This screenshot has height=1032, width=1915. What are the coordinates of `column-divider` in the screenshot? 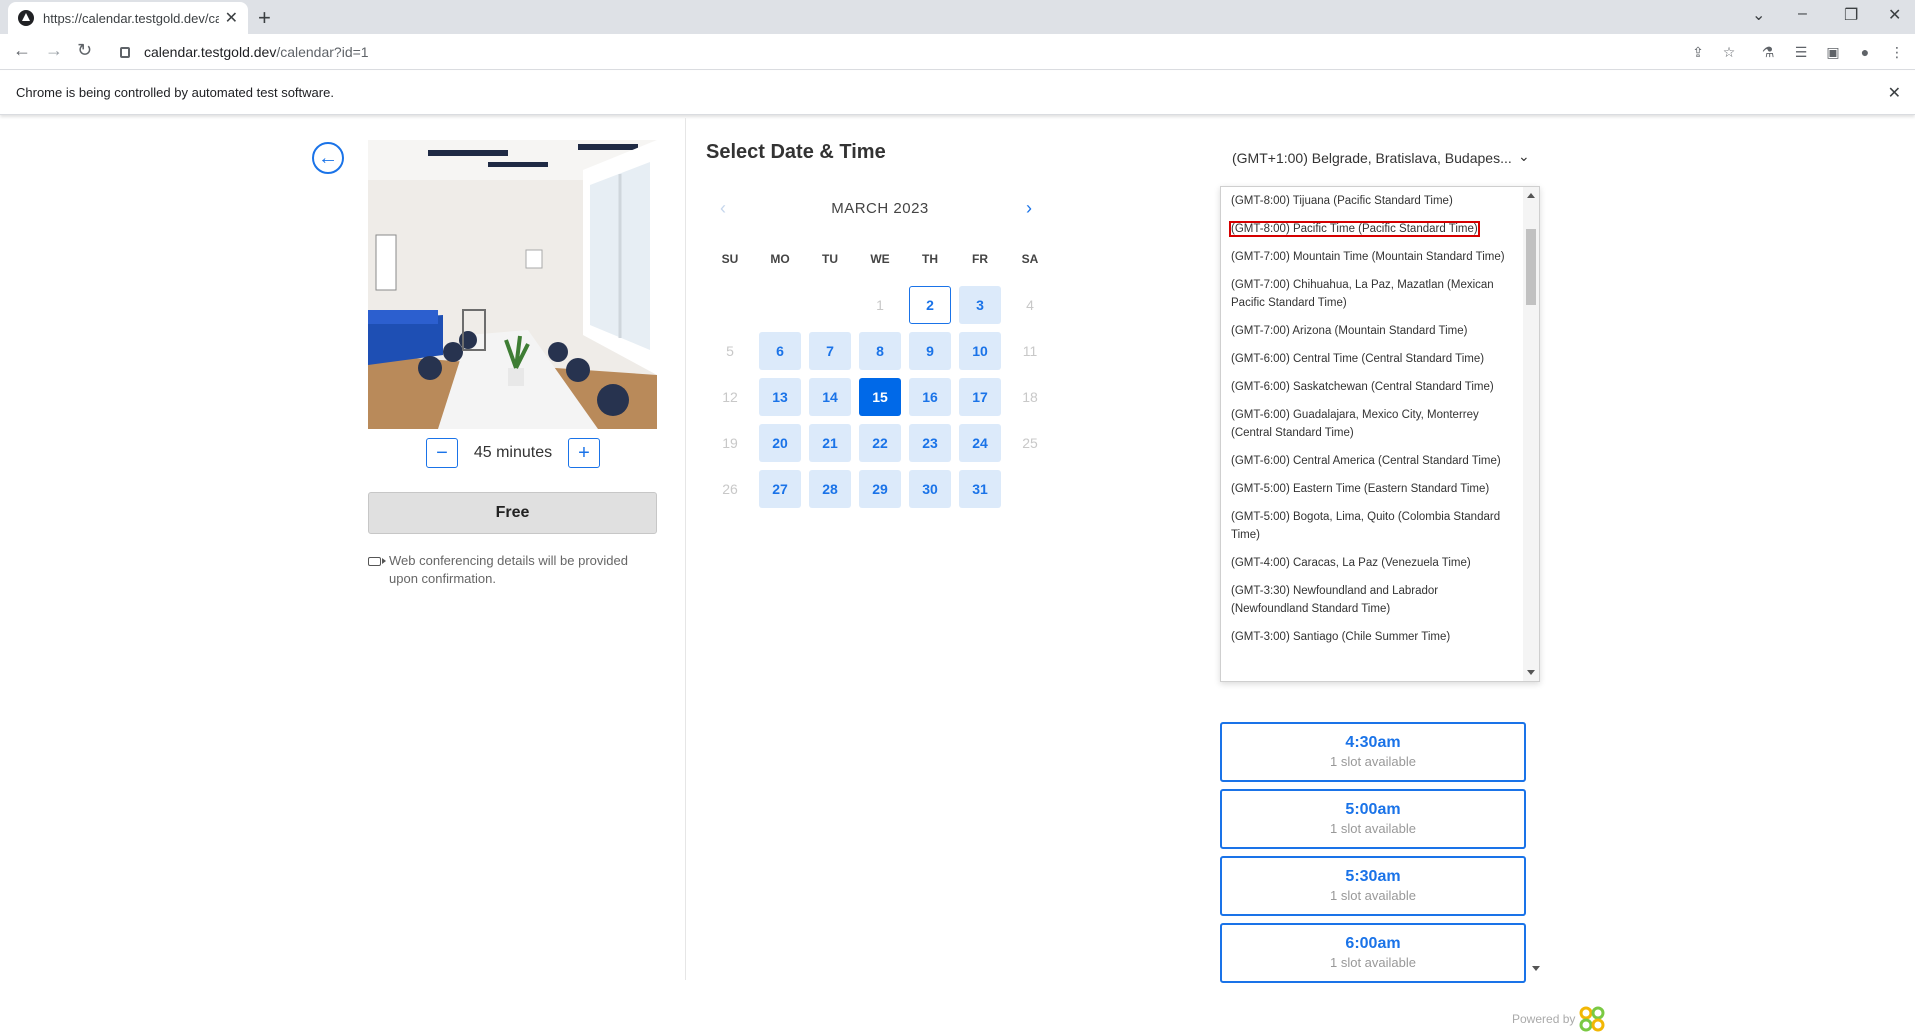 It's located at (685, 549).